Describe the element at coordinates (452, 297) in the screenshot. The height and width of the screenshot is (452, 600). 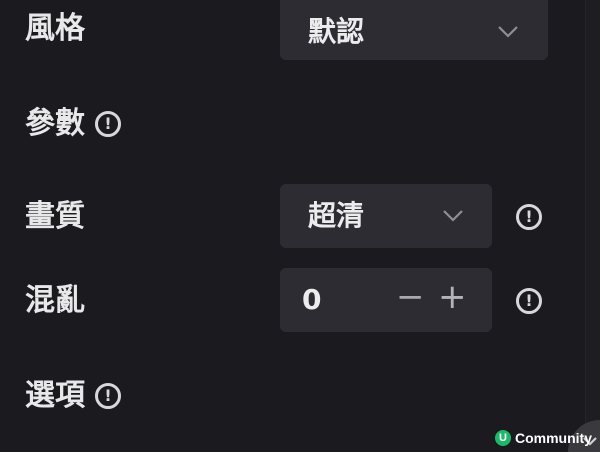
I see `chaos-increment-button: +` at that location.